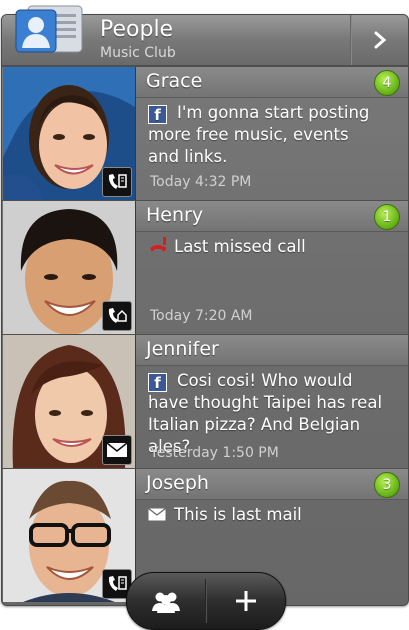 Image resolution: width=409 pixels, height=630 pixels. I want to click on message-text-block: This is last mail, so click(266, 515).